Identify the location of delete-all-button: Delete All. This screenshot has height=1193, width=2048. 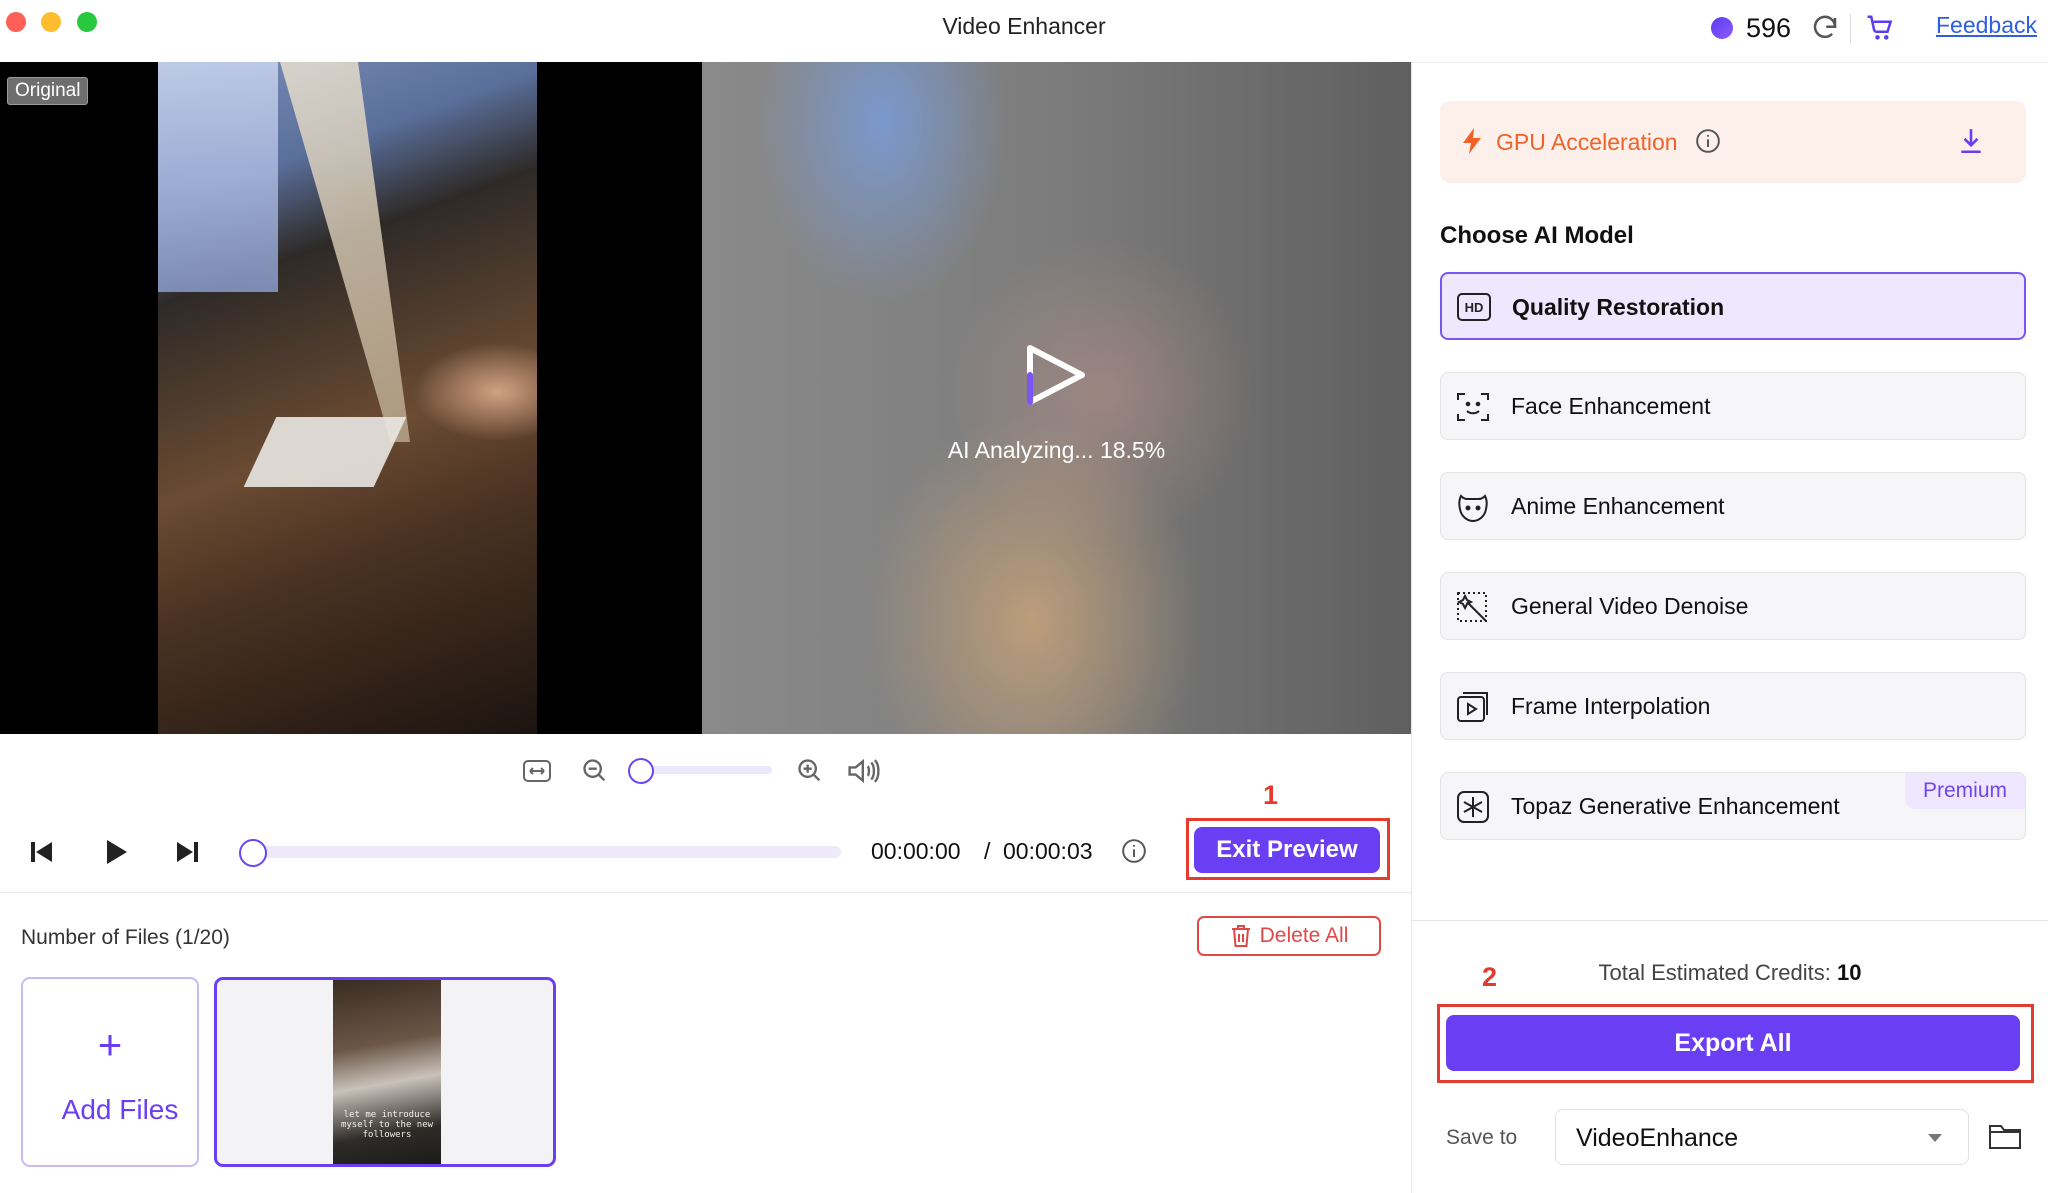
(1289, 936).